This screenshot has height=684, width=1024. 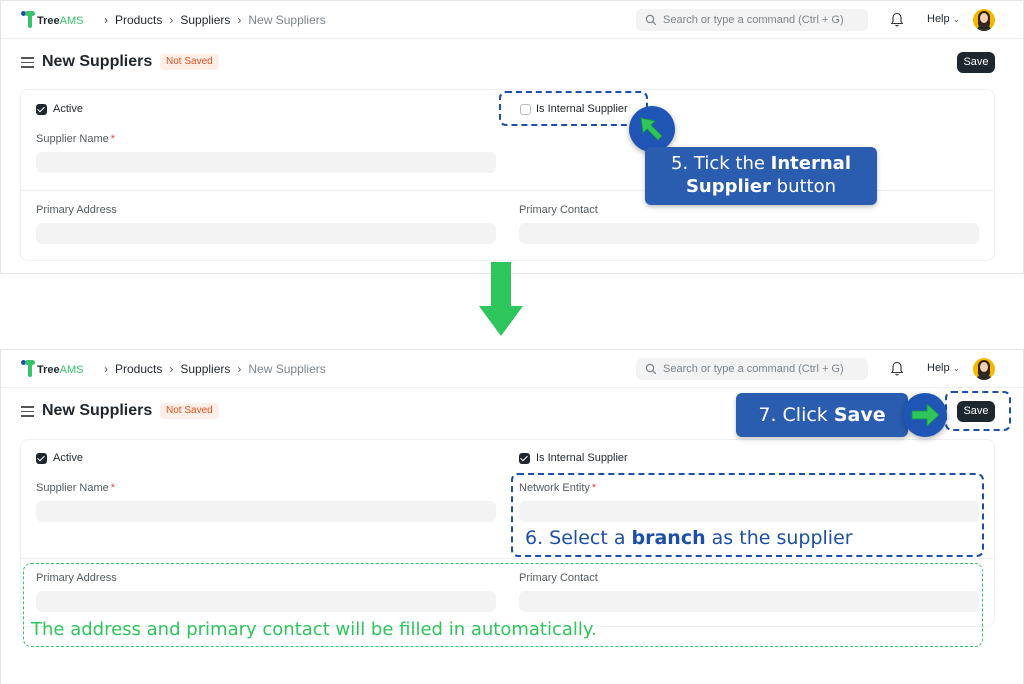 I want to click on arrow-down-icon, so click(x=501, y=299).